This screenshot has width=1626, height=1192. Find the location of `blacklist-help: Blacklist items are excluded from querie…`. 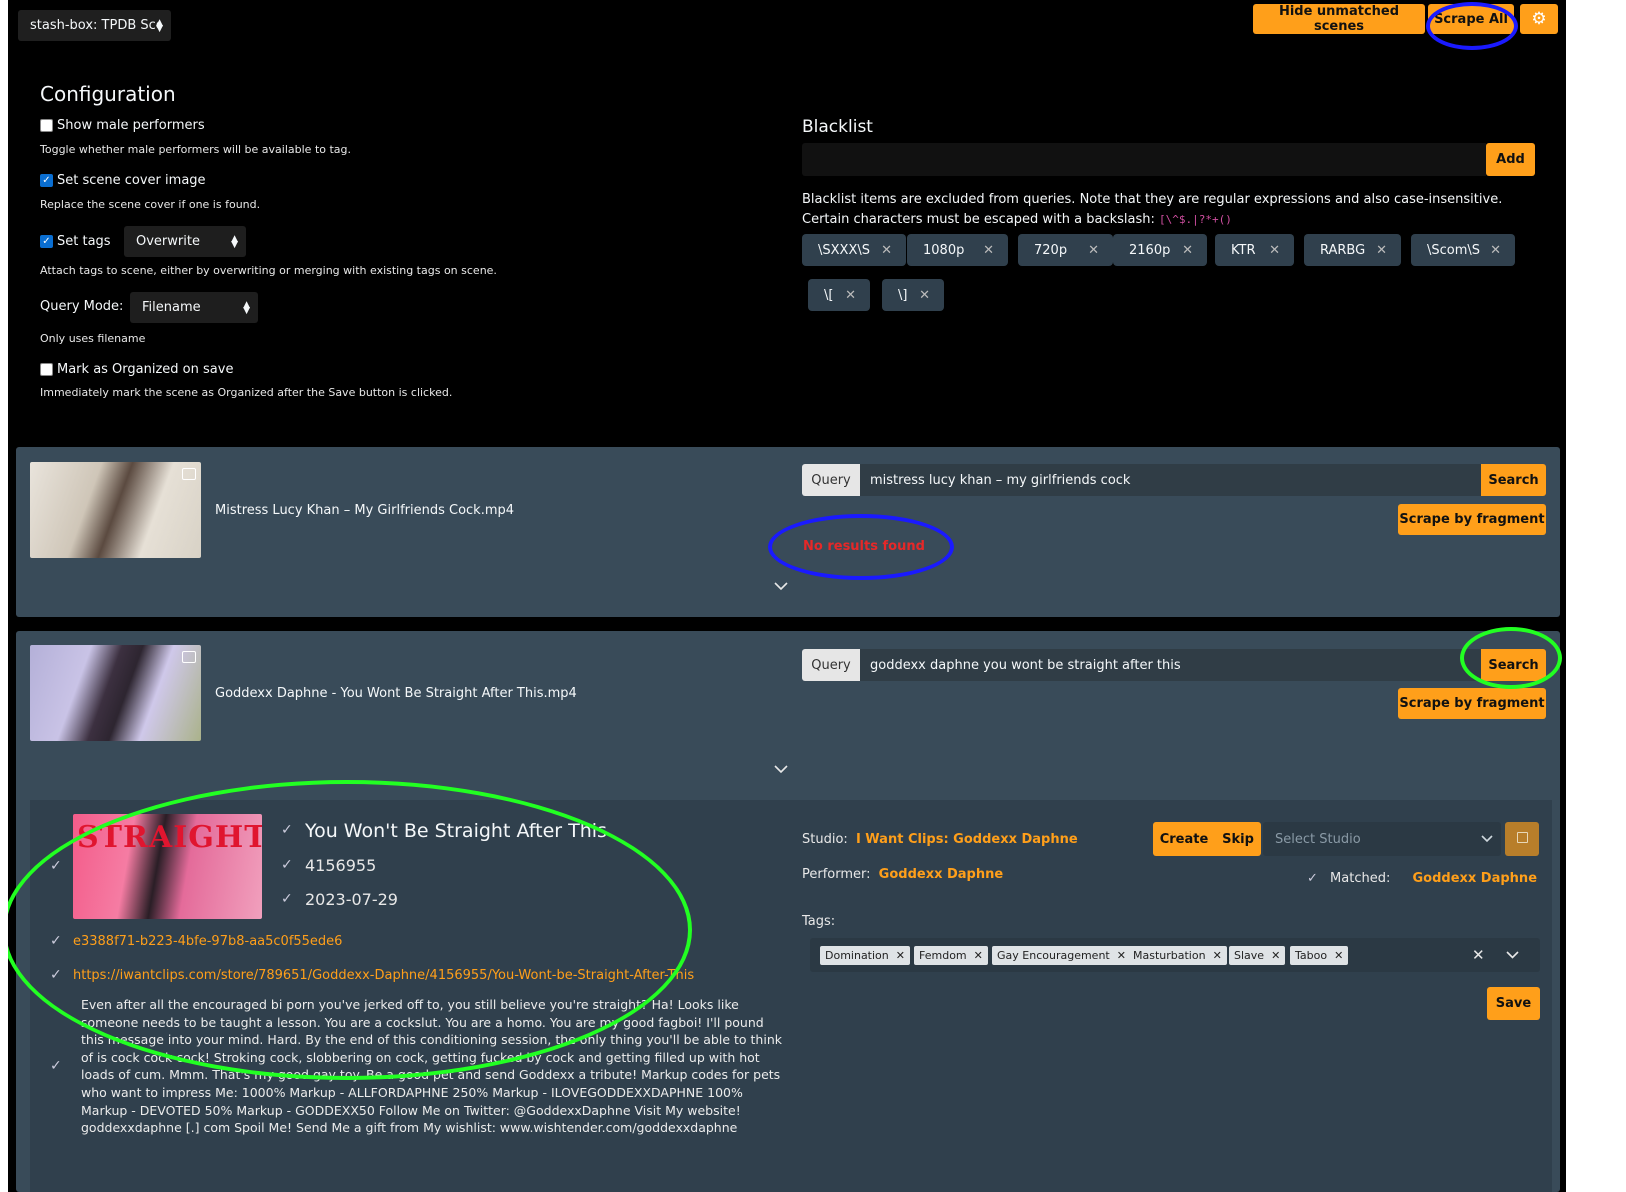

blacklist-help: Blacklist items are excluded from querie… is located at coordinates (1162, 210).